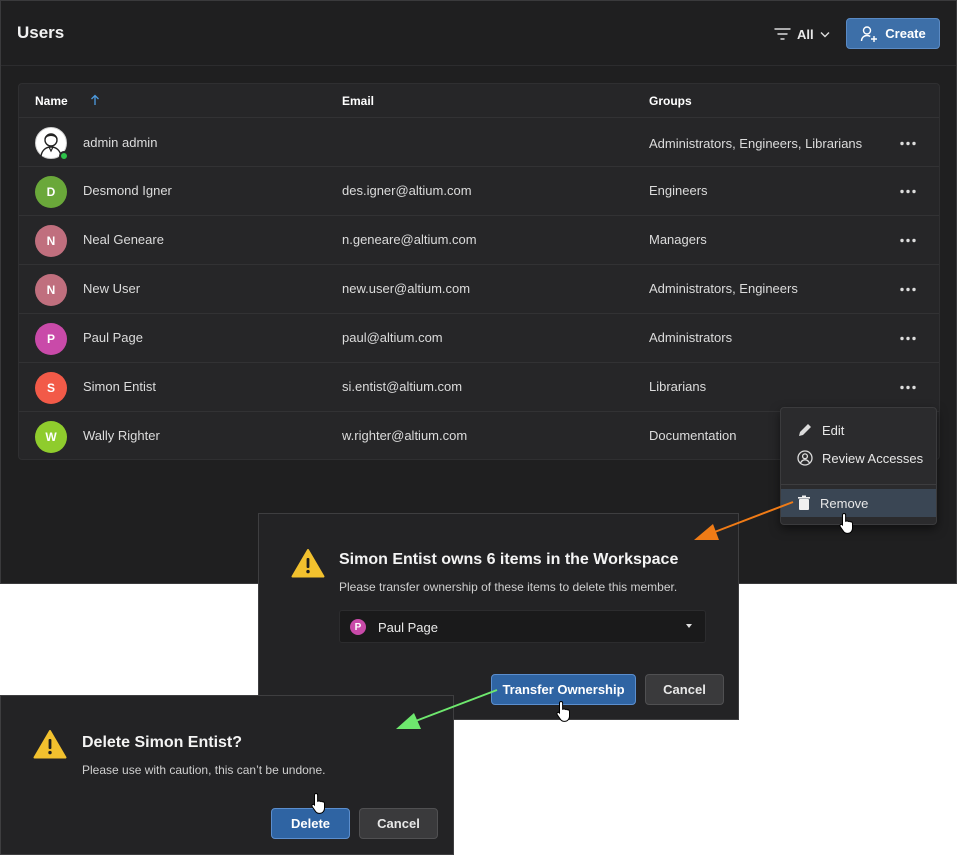  What do you see at coordinates (805, 430) in the screenshot?
I see `pencil-icon` at bounding box center [805, 430].